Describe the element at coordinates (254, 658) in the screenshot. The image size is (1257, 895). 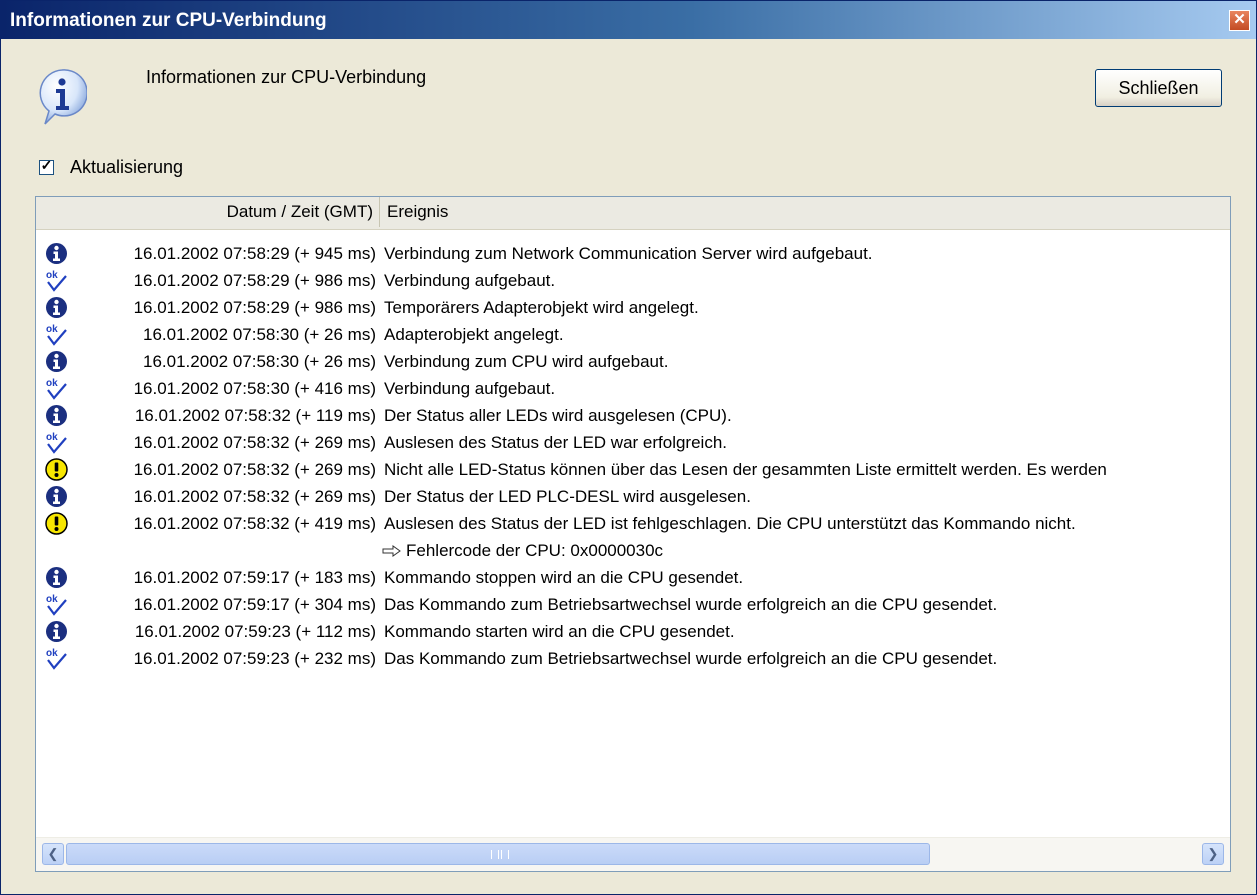
I see `log-timestamp: 16.01.2002 07:59:23 (+ 232 ms)` at that location.